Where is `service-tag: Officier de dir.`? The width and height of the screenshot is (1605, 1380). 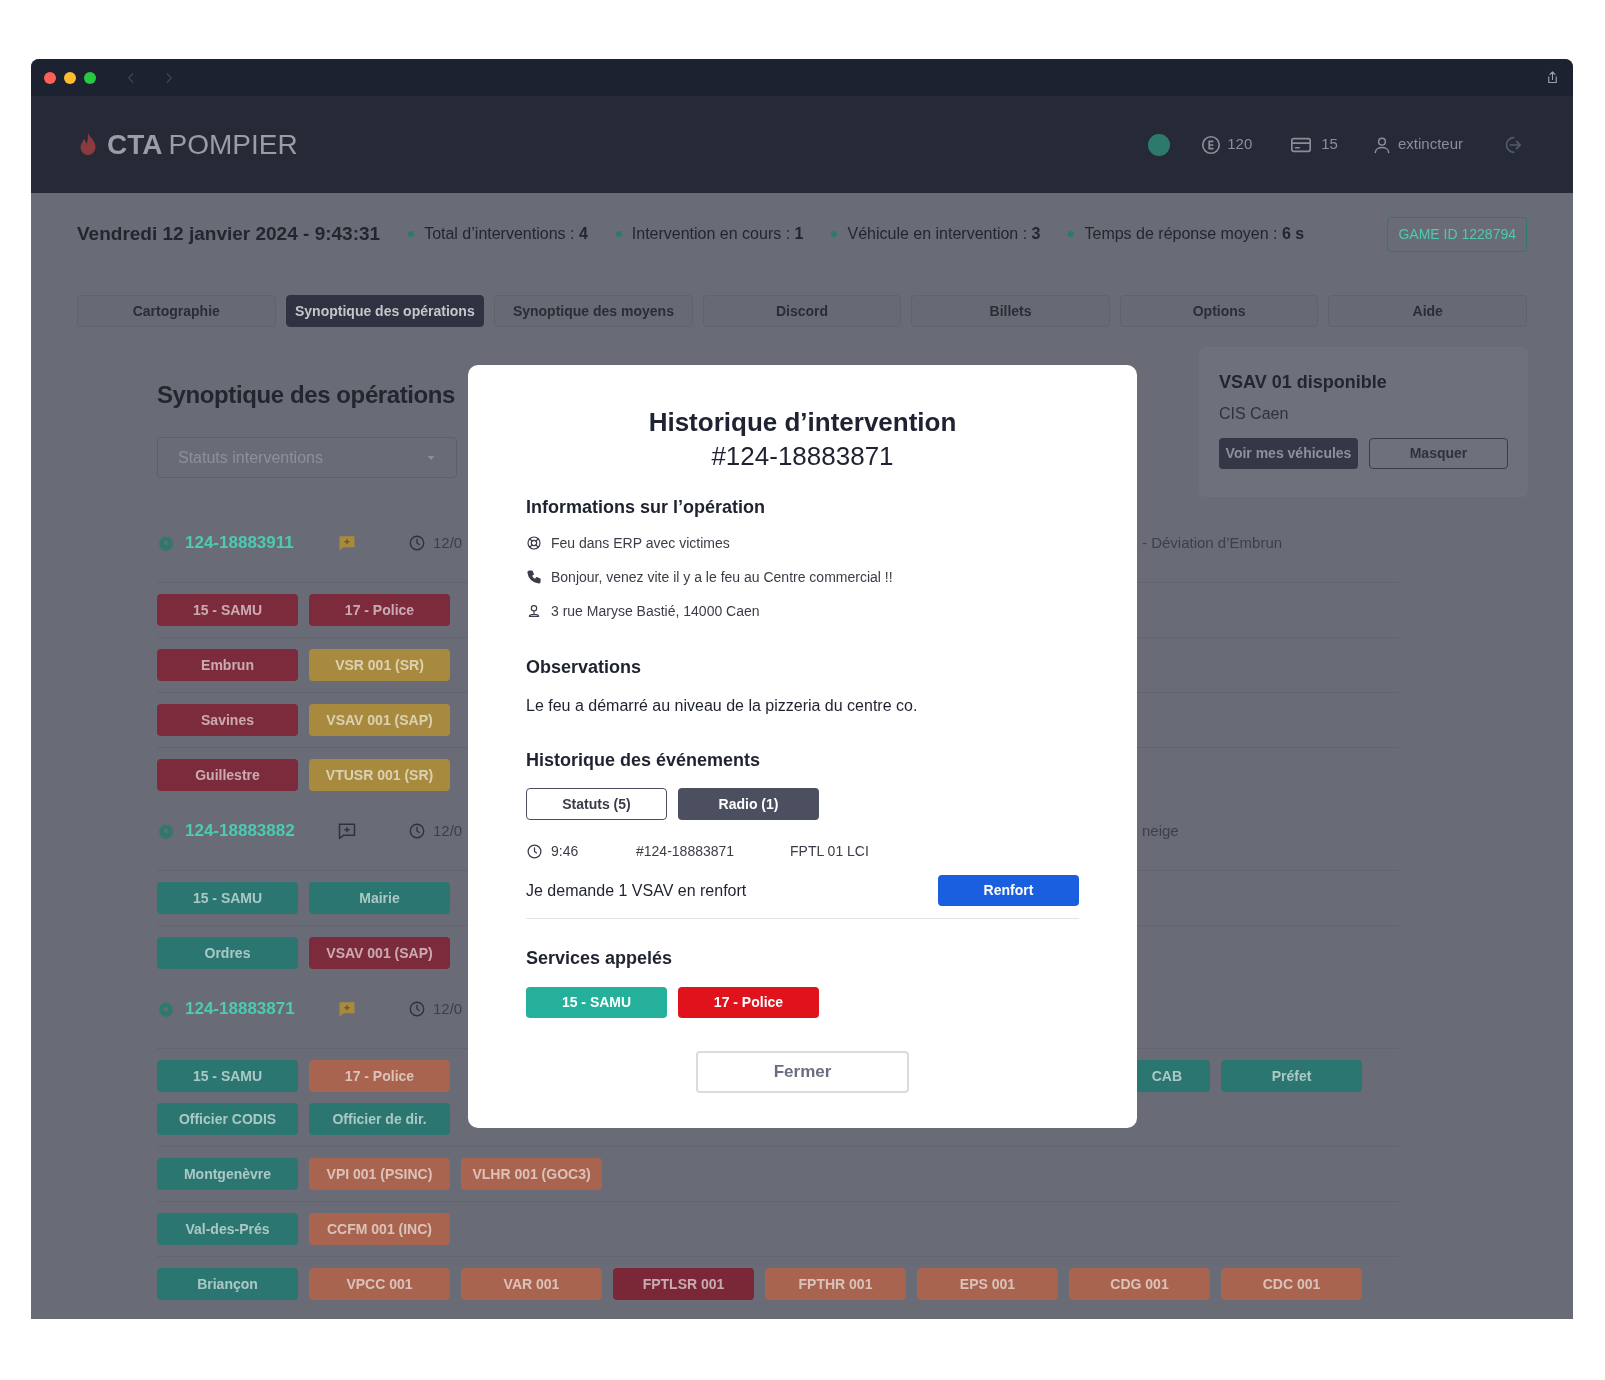
service-tag: Officier de dir. is located at coordinates (379, 1119).